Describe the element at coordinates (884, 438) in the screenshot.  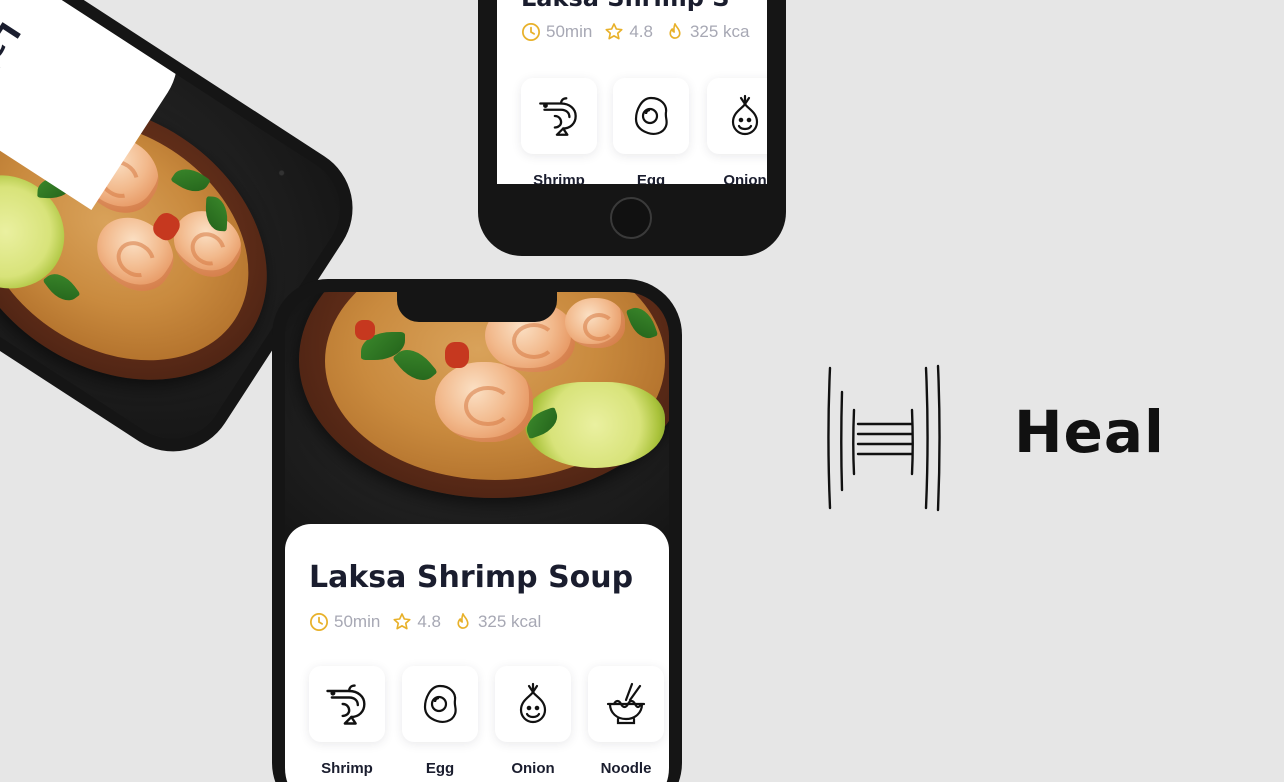
I see `heal-logo-mark` at that location.